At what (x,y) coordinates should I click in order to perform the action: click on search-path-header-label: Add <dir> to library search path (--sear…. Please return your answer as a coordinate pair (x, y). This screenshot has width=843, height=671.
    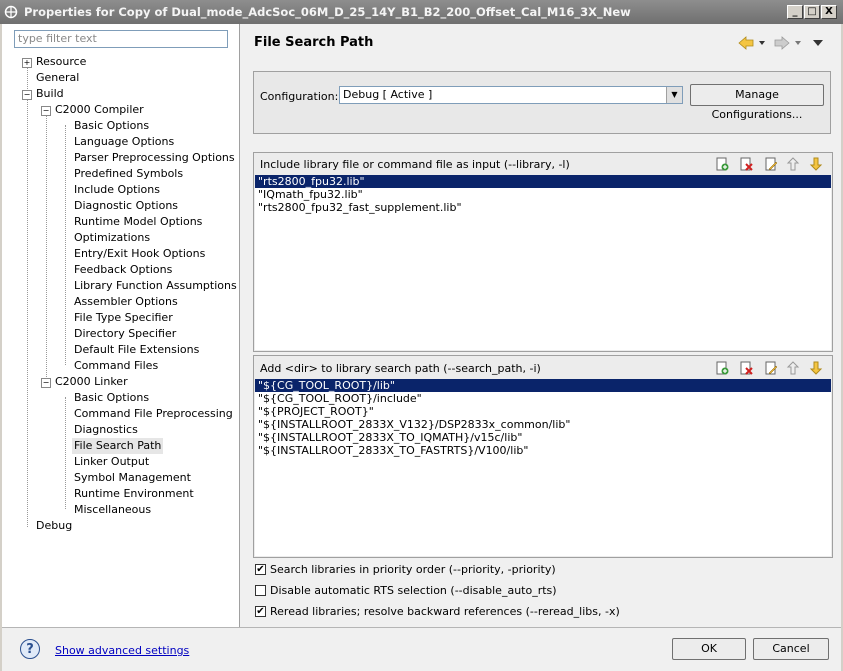
    Looking at the image, I should click on (400, 368).